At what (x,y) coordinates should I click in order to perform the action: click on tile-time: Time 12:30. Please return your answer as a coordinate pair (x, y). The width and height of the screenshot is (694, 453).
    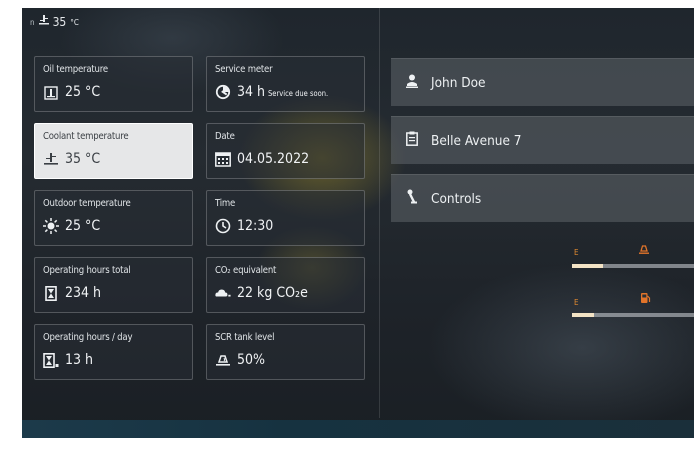
    Looking at the image, I should click on (285, 218).